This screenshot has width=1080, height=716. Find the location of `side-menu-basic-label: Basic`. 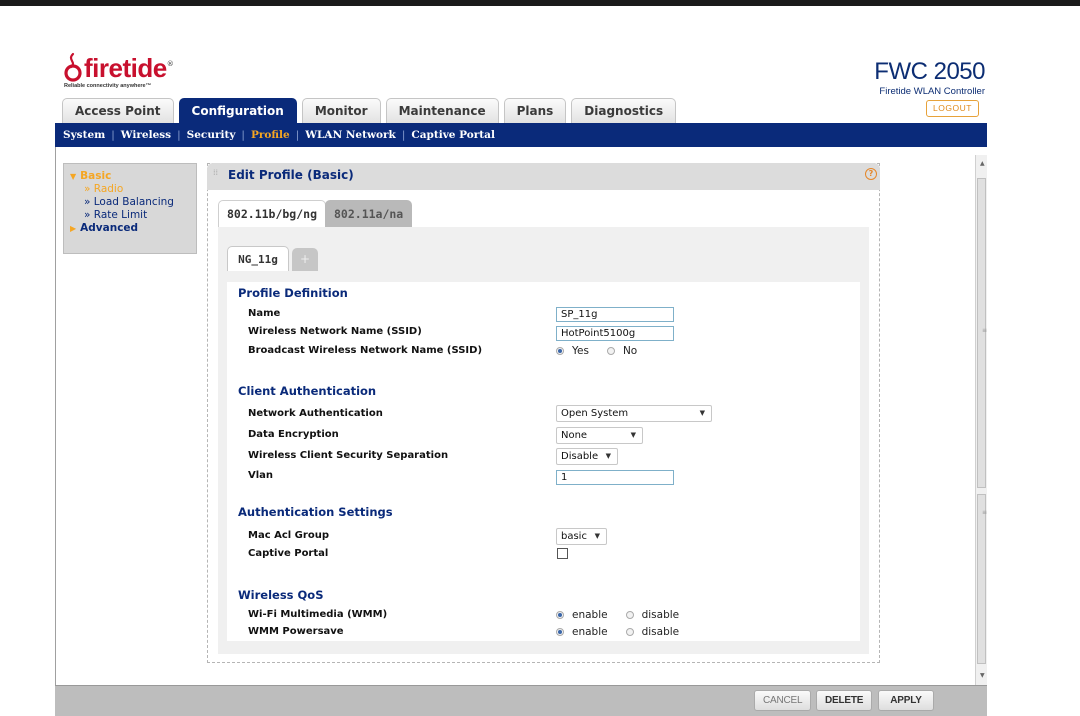

side-menu-basic-label: Basic is located at coordinates (96, 176).